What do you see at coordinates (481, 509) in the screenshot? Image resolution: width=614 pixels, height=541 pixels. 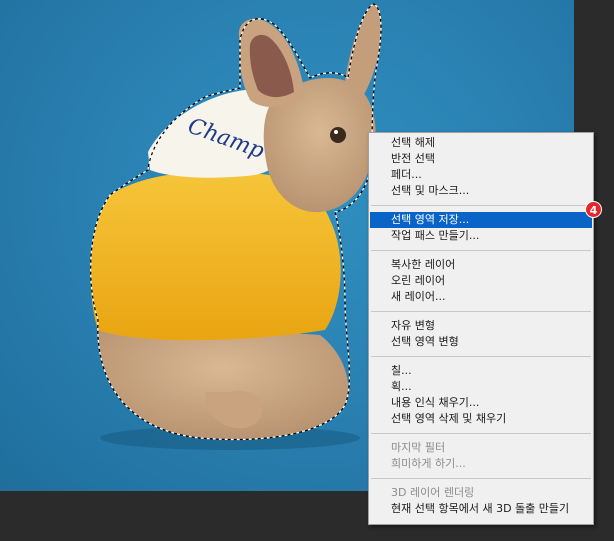 I see `menu-item: 현재 선택 항목에서 새 3D 돌출 만들기` at bounding box center [481, 509].